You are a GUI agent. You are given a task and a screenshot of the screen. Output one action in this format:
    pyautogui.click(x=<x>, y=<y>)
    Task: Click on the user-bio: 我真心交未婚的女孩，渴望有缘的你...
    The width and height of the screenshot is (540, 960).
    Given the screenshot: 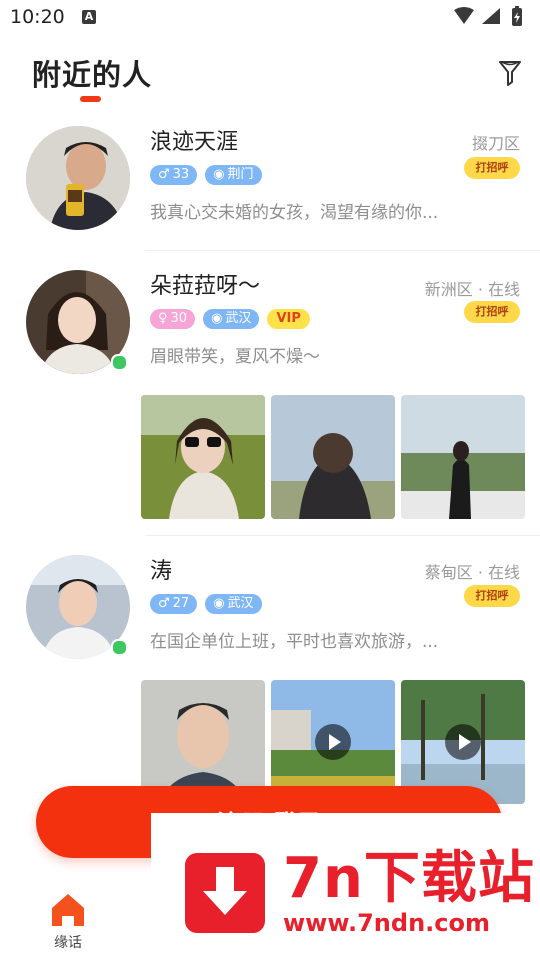 What is the action you would take?
    pyautogui.click(x=294, y=213)
    